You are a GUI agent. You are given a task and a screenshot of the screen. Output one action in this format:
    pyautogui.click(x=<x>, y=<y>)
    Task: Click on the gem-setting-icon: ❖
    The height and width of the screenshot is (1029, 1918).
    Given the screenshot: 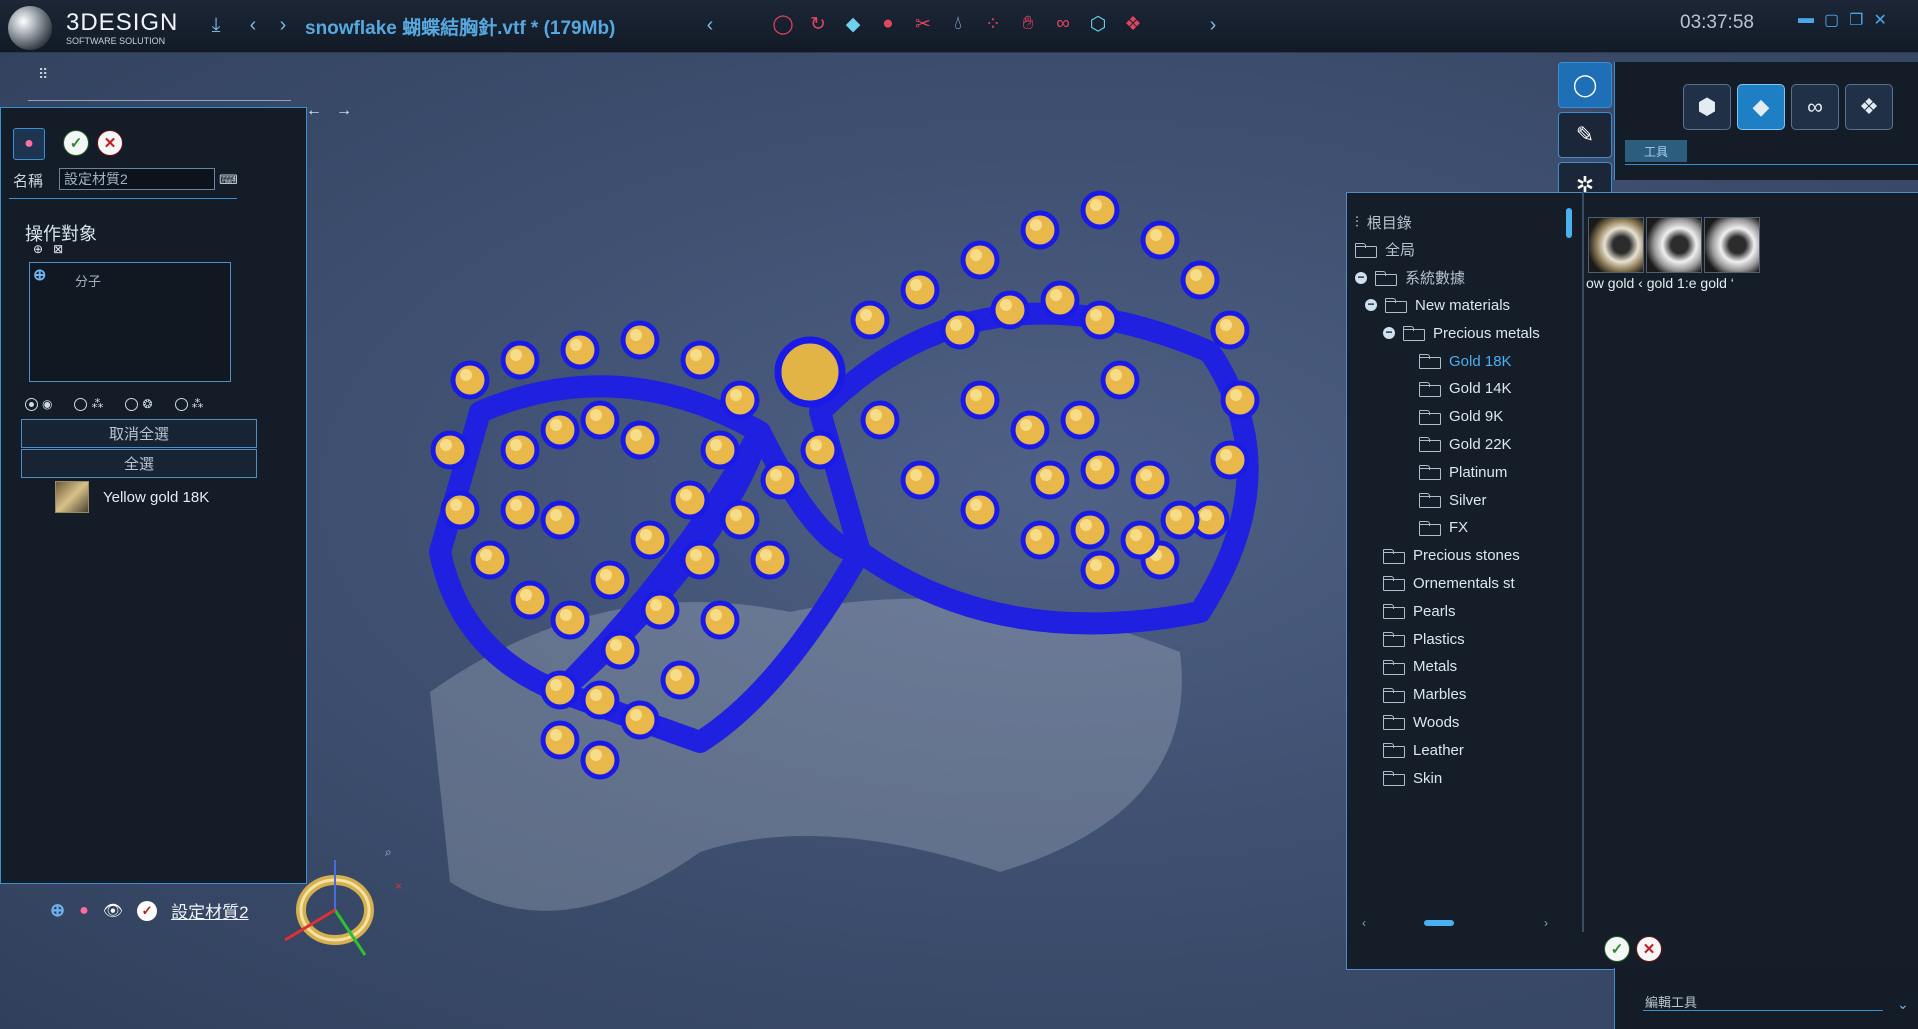 What is the action you would take?
    pyautogui.click(x=1869, y=107)
    